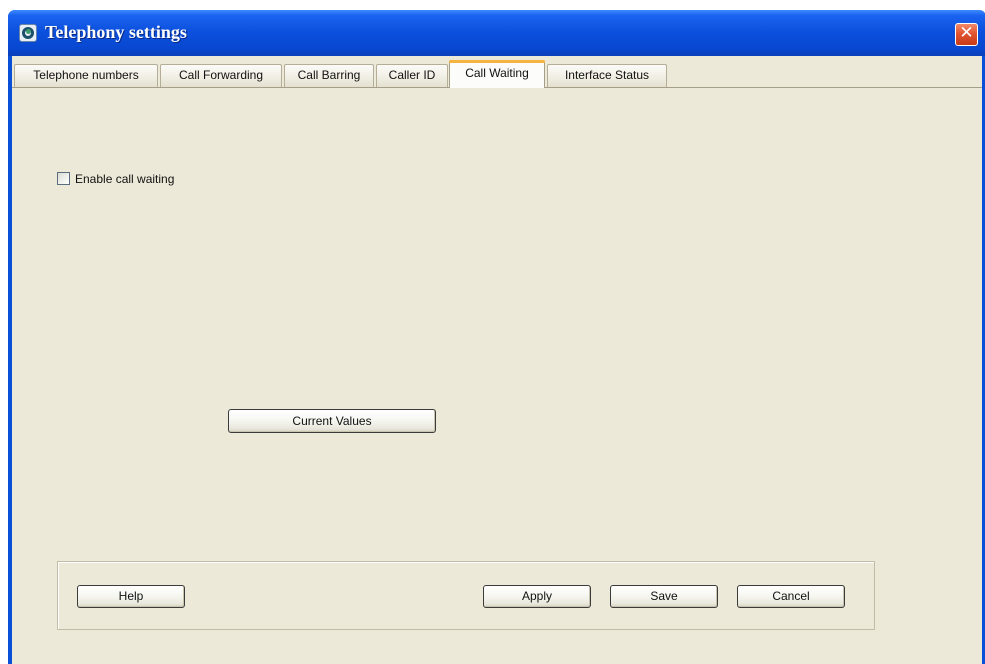 This screenshot has height=664, width=985. What do you see at coordinates (131, 596) in the screenshot?
I see `help-button: Help` at bounding box center [131, 596].